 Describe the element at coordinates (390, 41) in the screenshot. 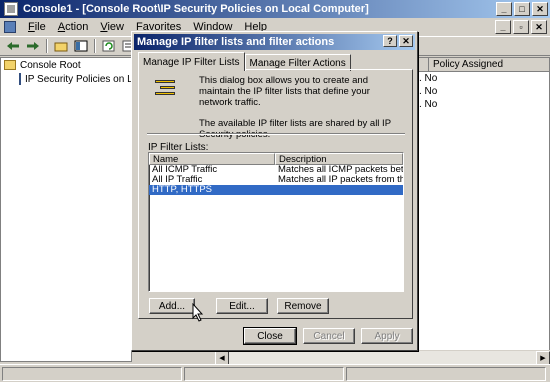

I see `dialog-help-button: ?` at that location.